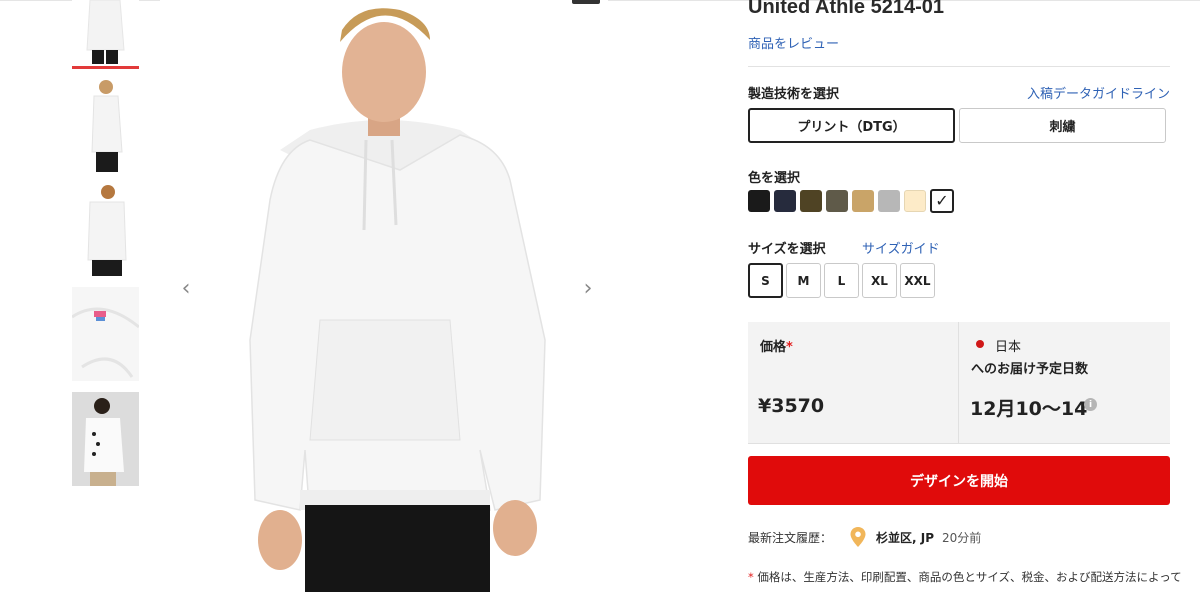 The width and height of the screenshot is (1200, 592). I want to click on size-option-xl: XL, so click(879, 280).